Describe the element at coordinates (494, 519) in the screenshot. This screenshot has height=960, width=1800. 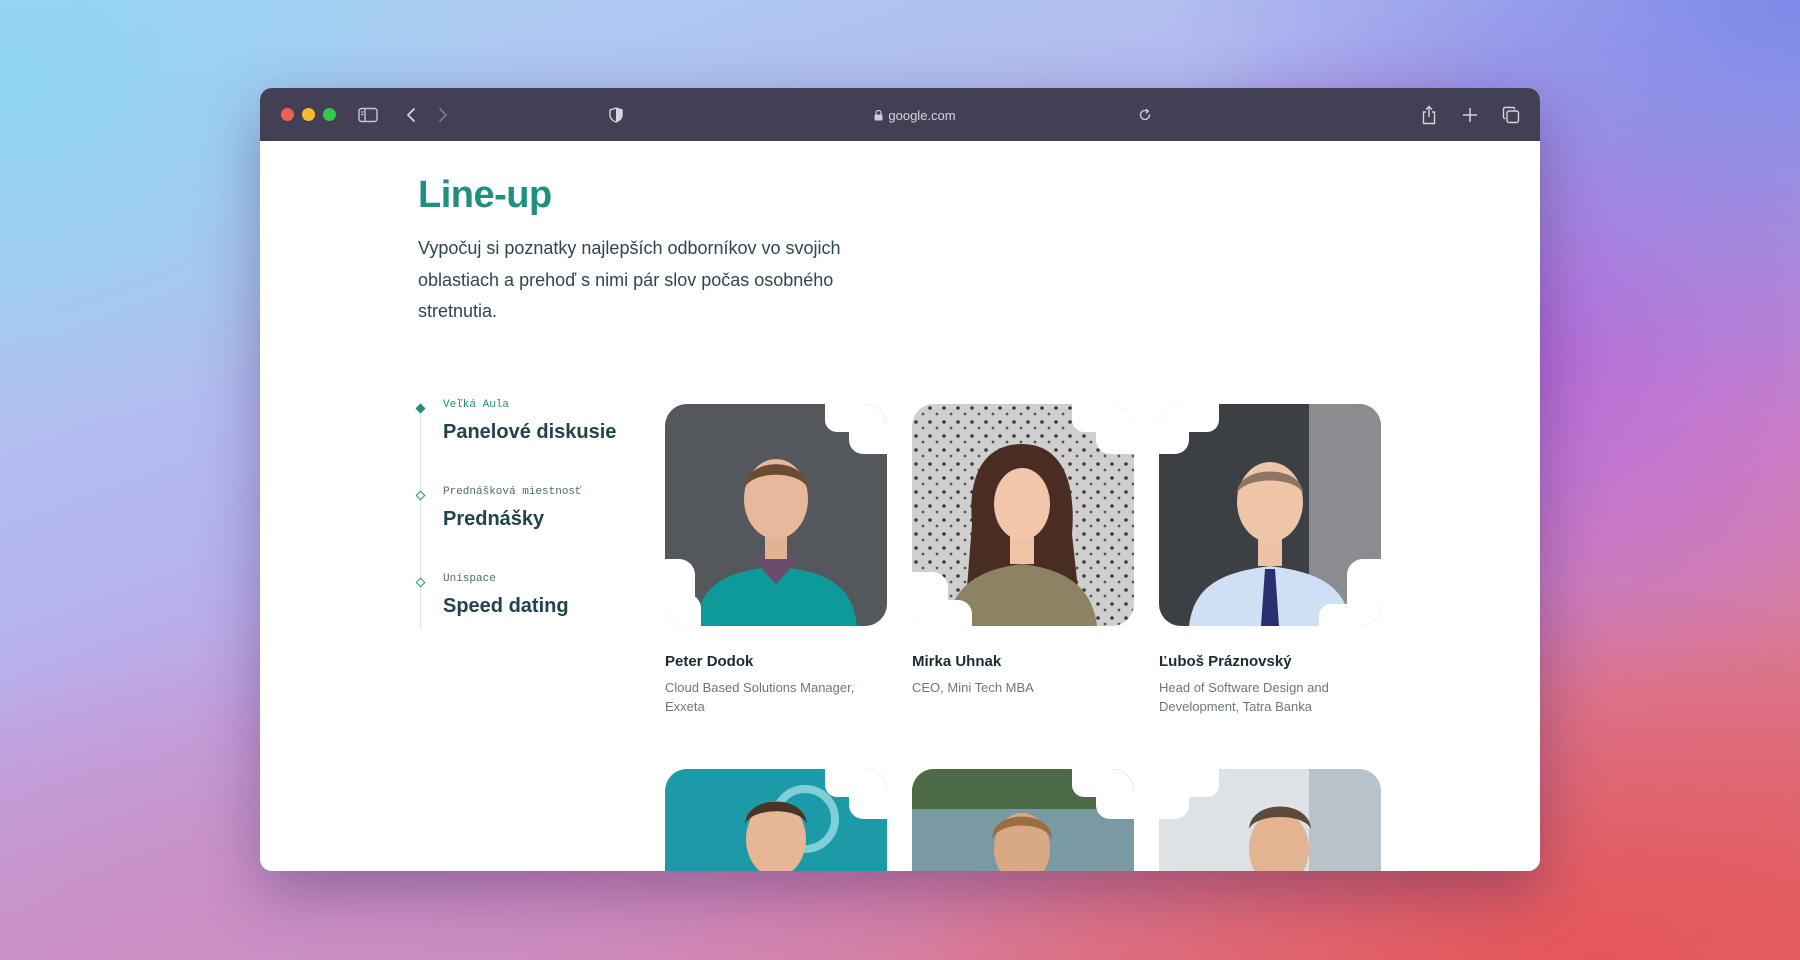
I see `schedule-name: Prednášky` at that location.